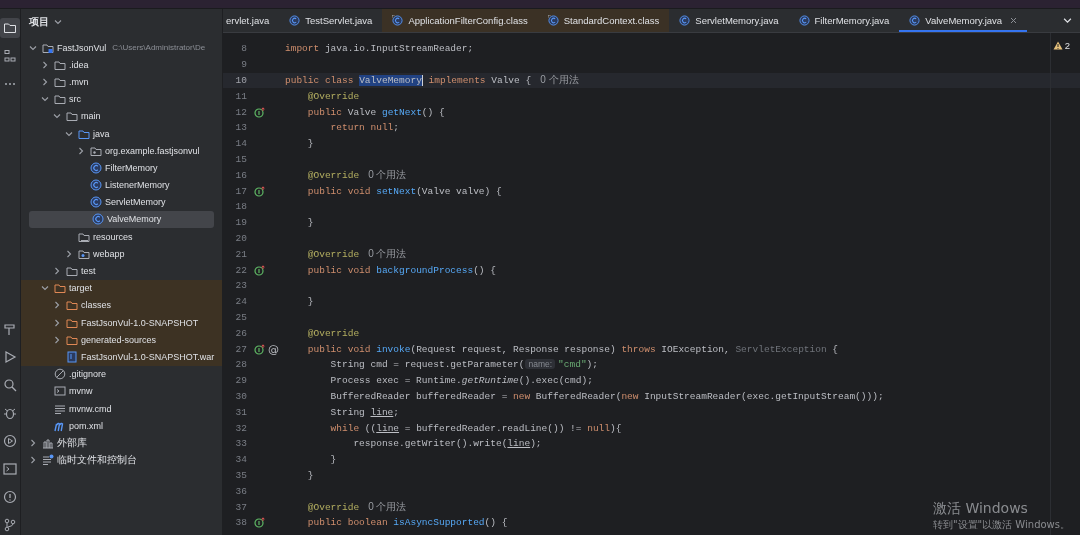 This screenshot has width=1080, height=535. Describe the element at coordinates (240, 381) in the screenshot. I see `line-number: 29` at that location.